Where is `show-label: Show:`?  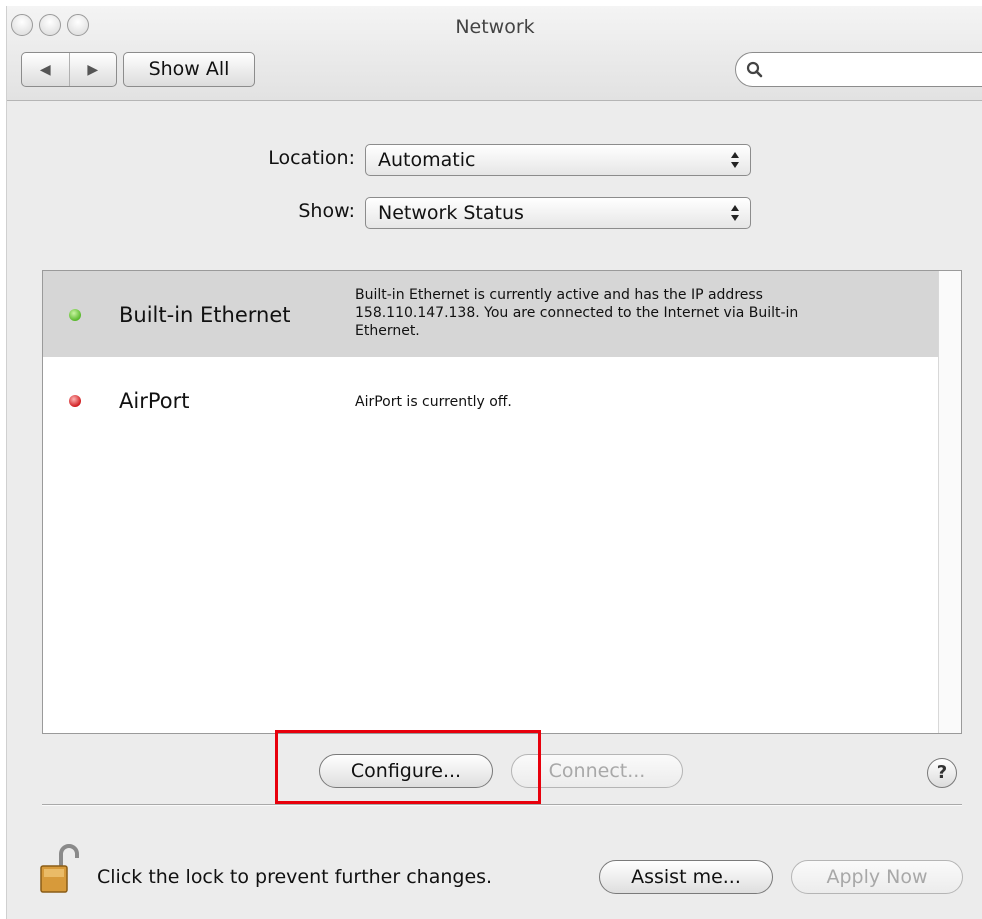 show-label: Show: is located at coordinates (326, 211).